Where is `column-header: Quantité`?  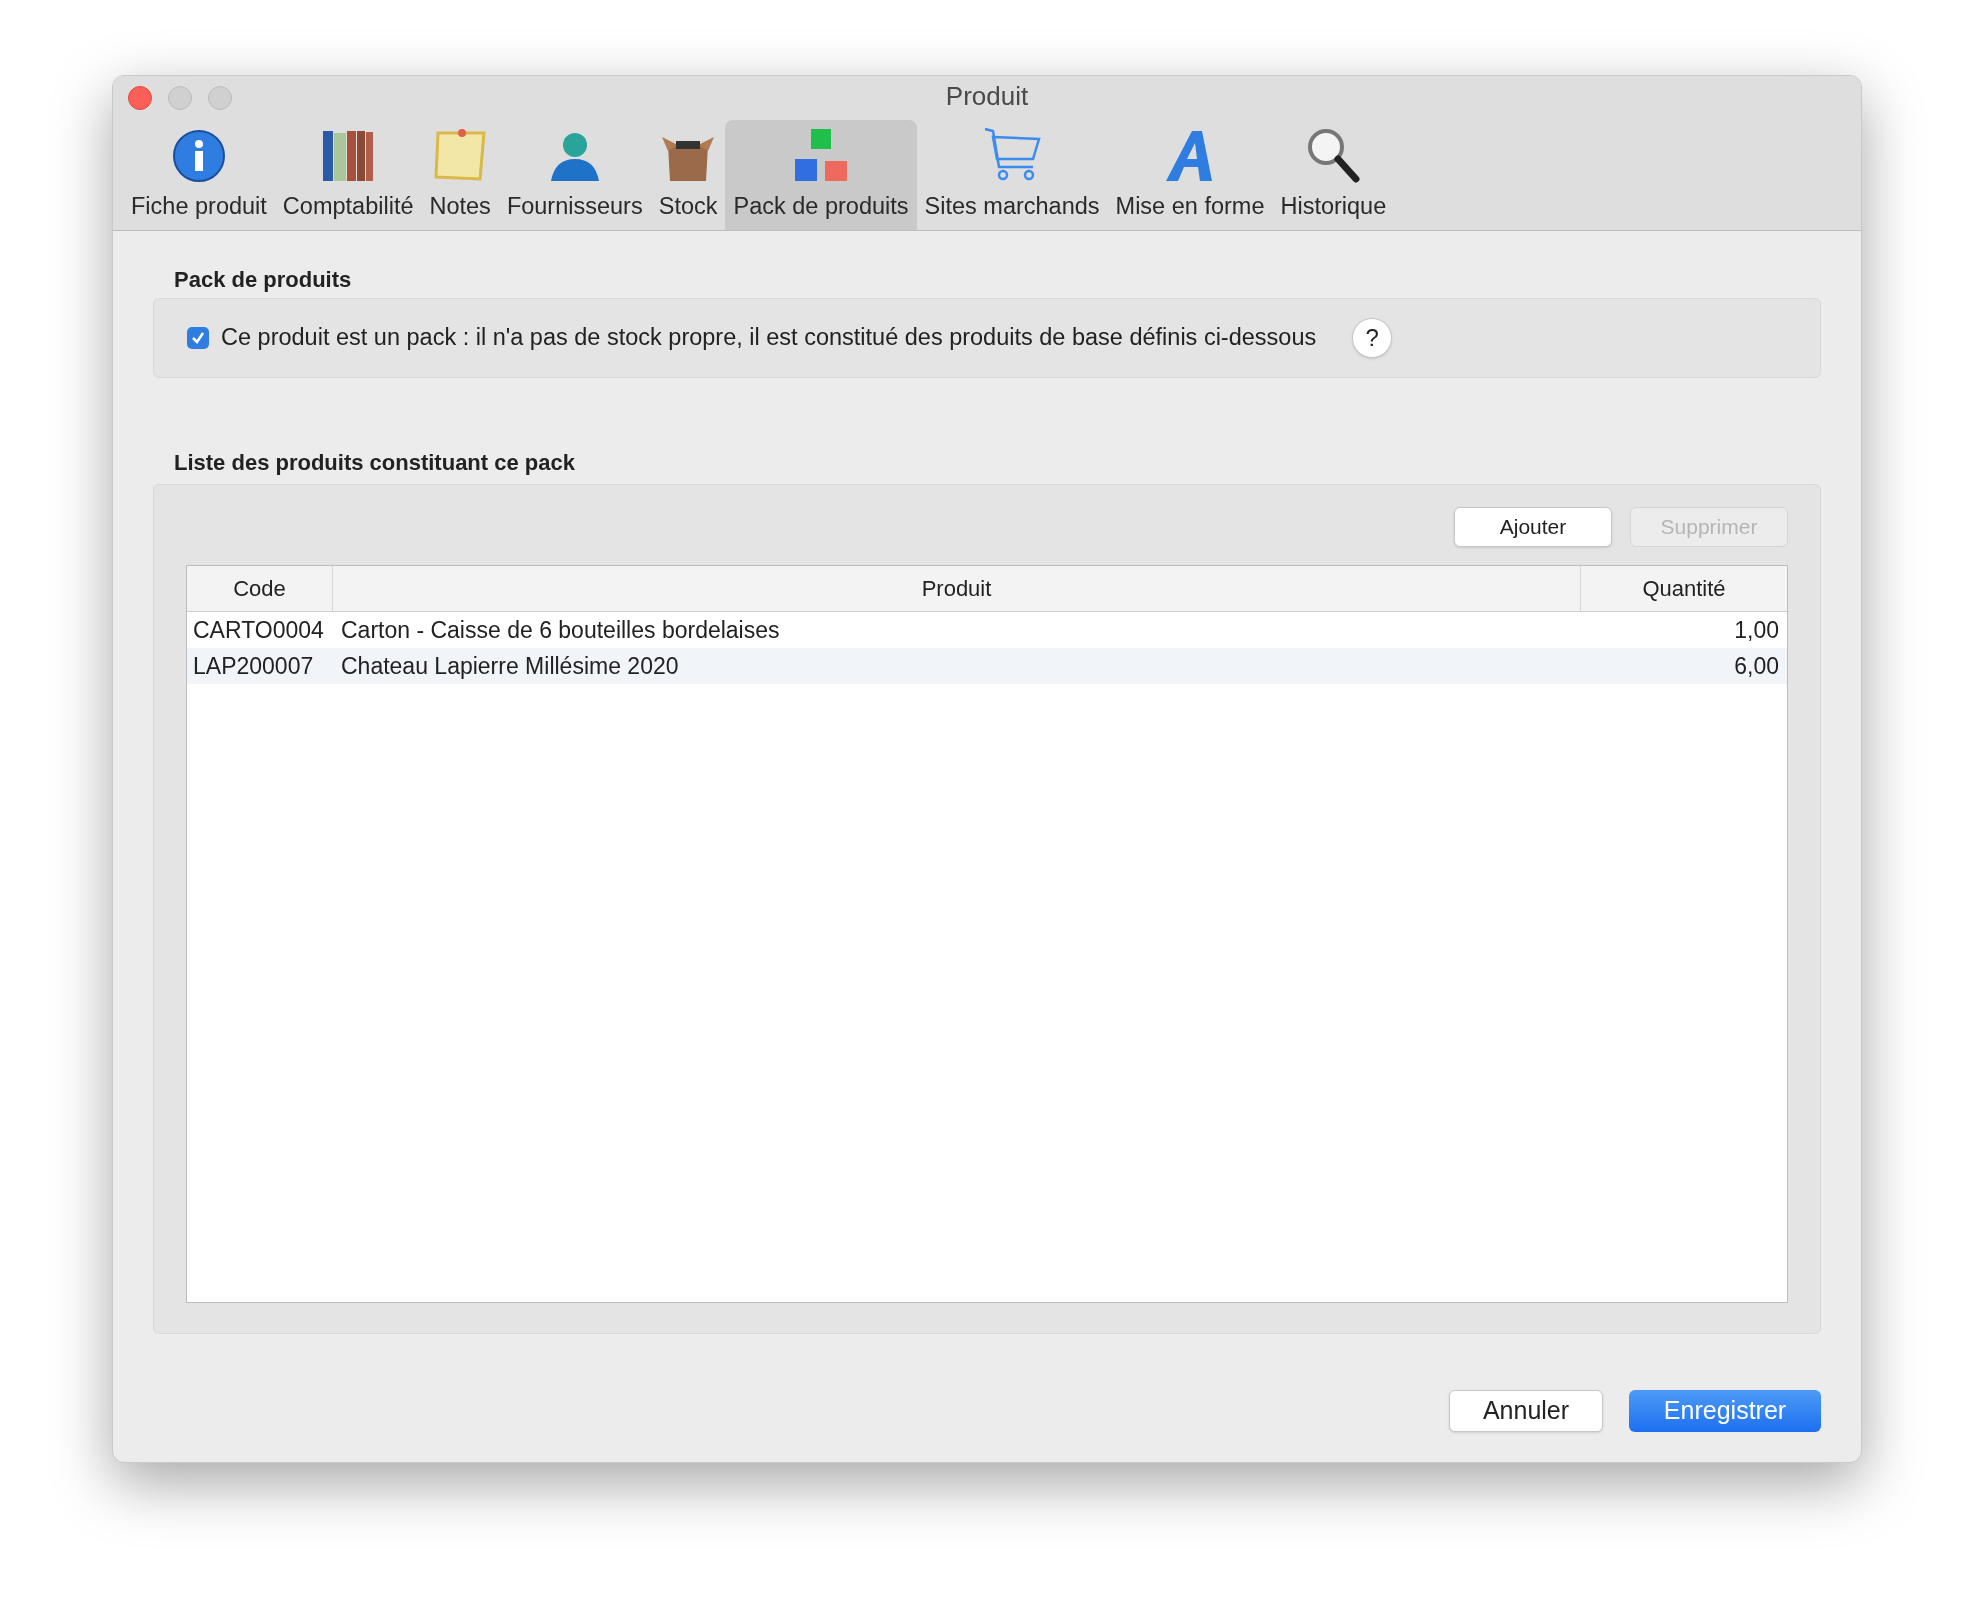
column-header: Quantité is located at coordinates (1684, 588).